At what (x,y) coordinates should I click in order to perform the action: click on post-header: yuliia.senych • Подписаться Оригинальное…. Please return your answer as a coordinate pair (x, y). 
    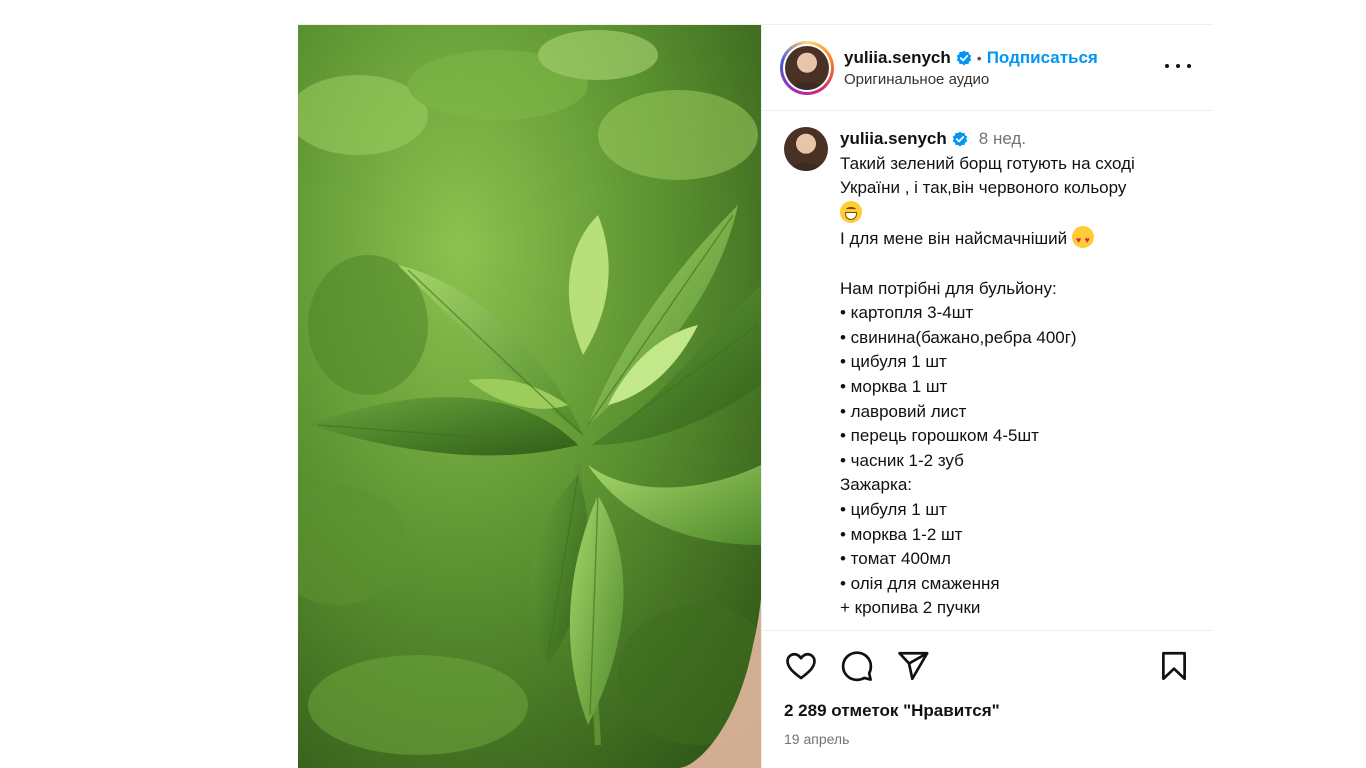
    Looking at the image, I should click on (987, 68).